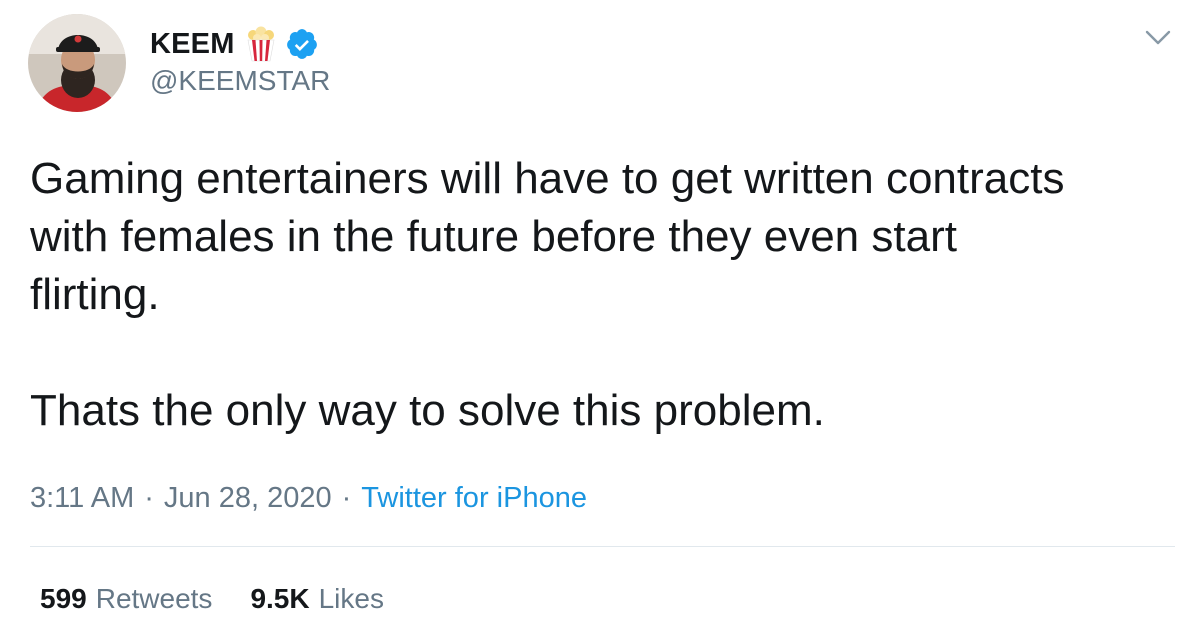  I want to click on avatar, so click(77, 63).